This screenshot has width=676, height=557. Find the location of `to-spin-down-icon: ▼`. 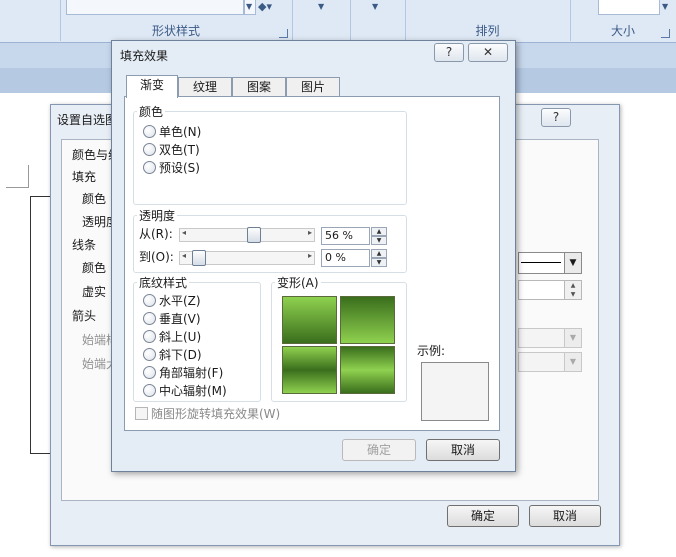

to-spin-down-icon: ▼ is located at coordinates (379, 262).